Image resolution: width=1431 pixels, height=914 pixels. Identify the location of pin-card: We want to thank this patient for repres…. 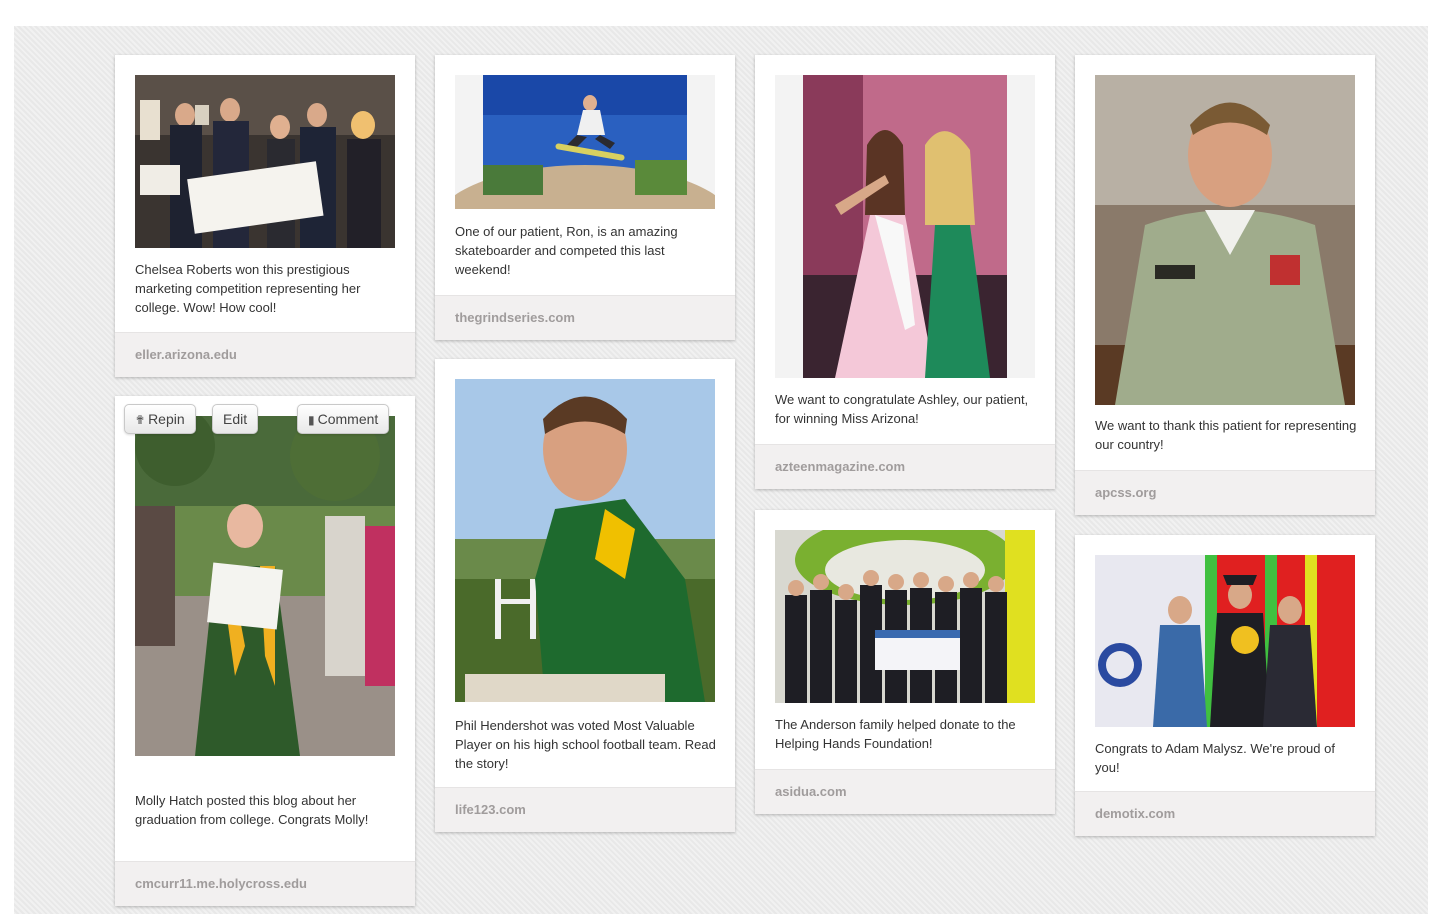
(1225, 285).